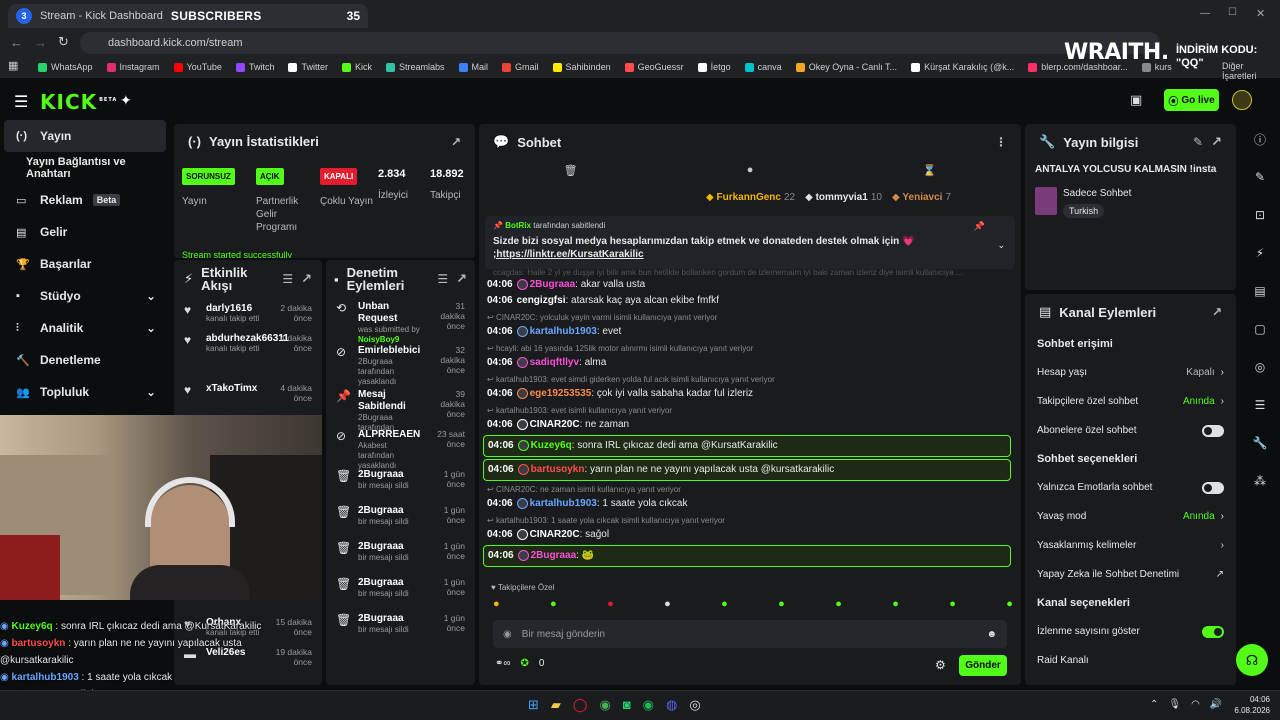  I want to click on chat-message: 04:06 2Bugraaa: akar valla usta, so click(747, 285).